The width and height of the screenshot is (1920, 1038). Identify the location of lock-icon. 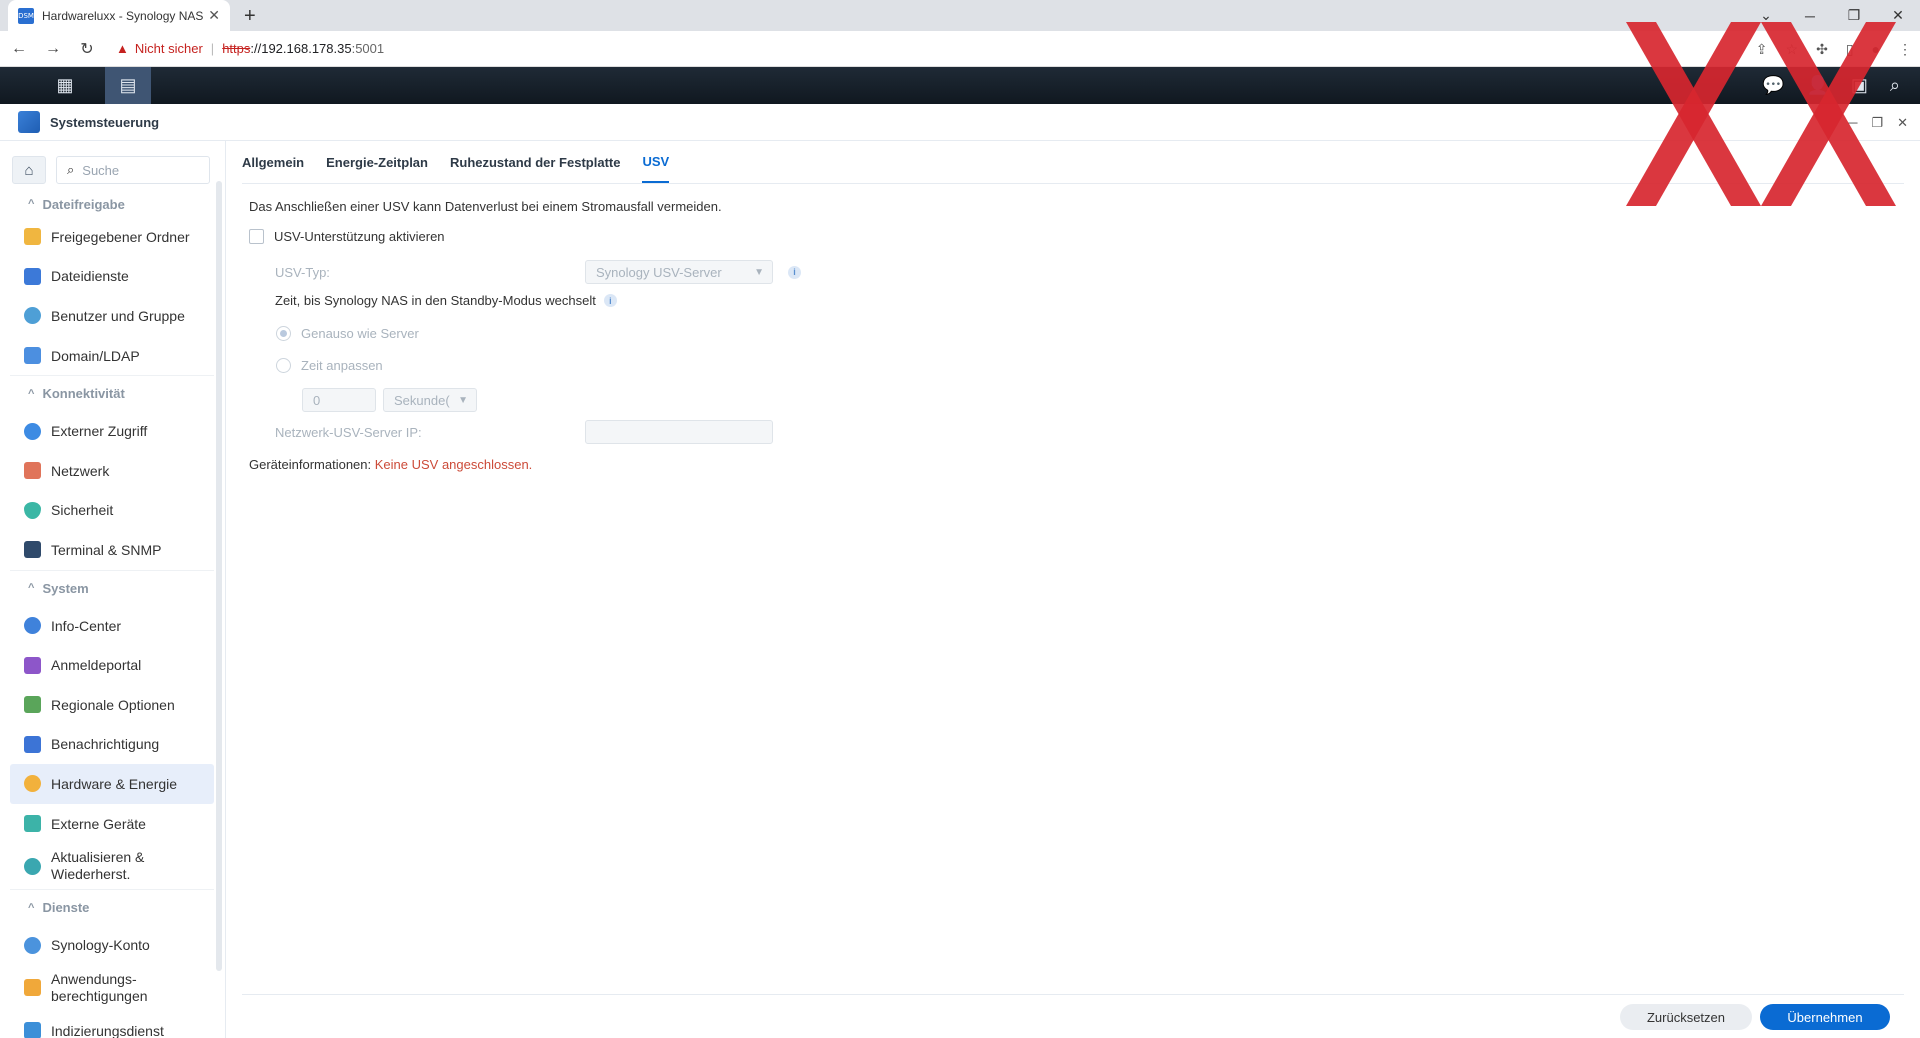
(32, 988).